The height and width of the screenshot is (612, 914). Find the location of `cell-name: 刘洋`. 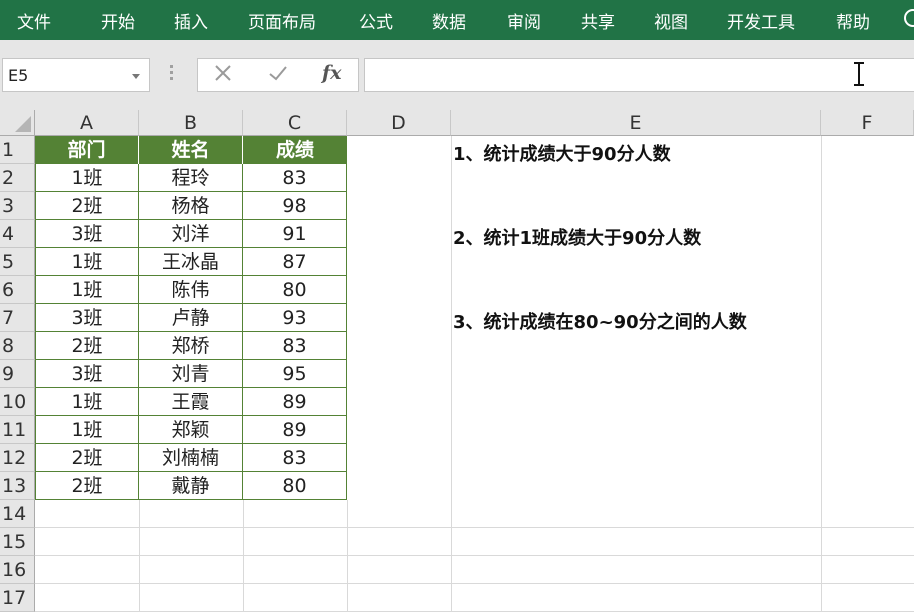

cell-name: 刘洋 is located at coordinates (191, 234).